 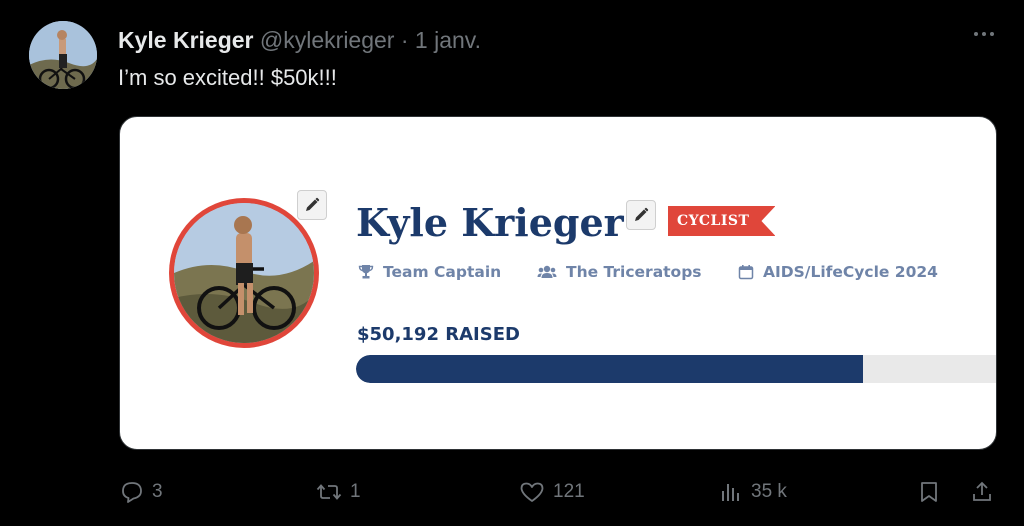 What do you see at coordinates (532, 492) in the screenshot?
I see `heart-icon` at bounding box center [532, 492].